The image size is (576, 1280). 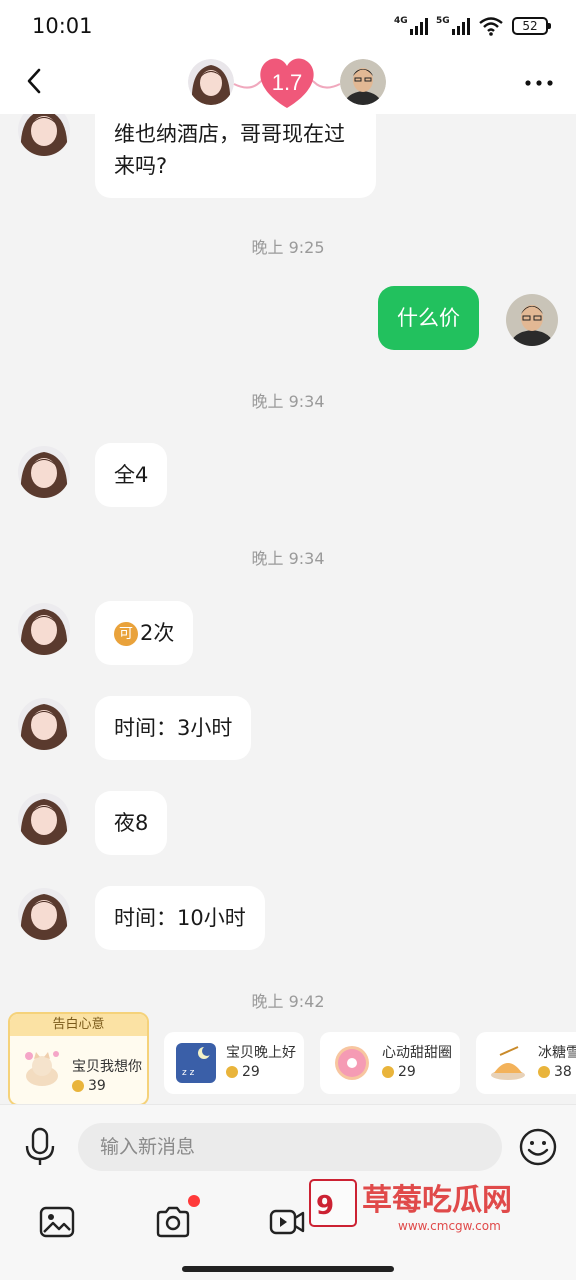 I want to click on gift-price: 39, so click(x=89, y=1086).